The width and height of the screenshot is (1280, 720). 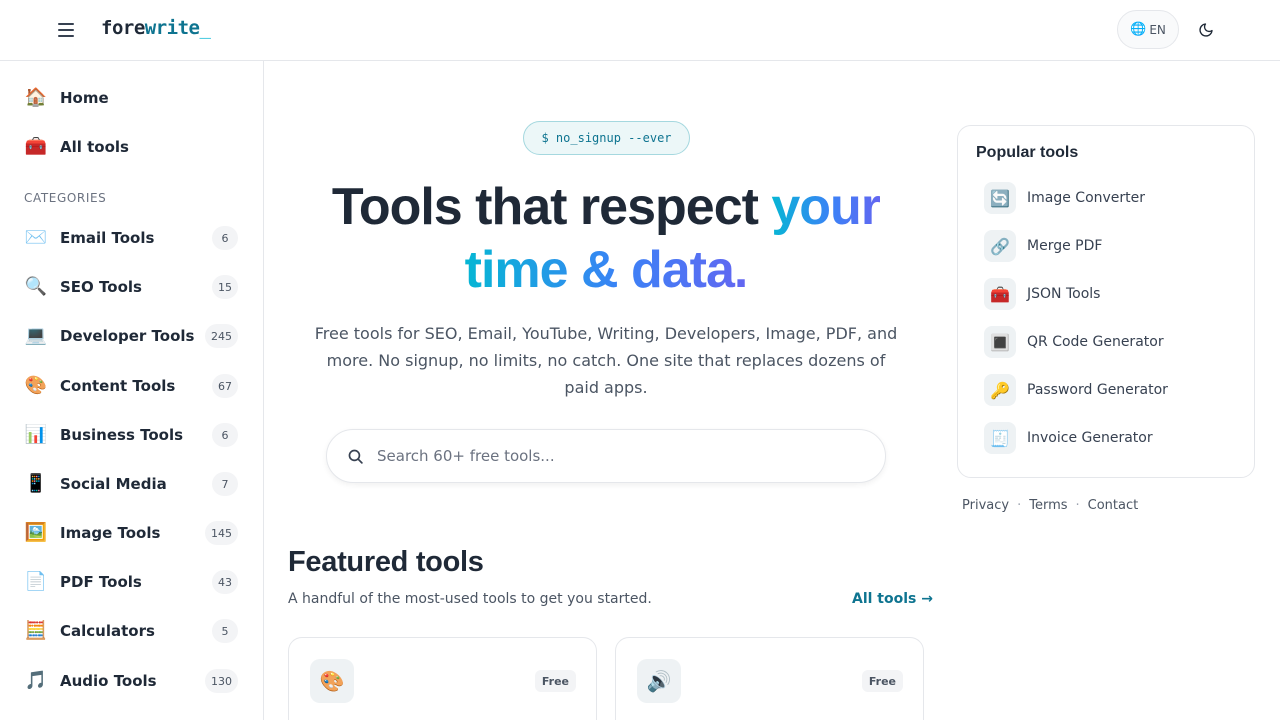 What do you see at coordinates (132, 147) in the screenshot?
I see `sidebar-item-all-tools: 🧰 All tools` at bounding box center [132, 147].